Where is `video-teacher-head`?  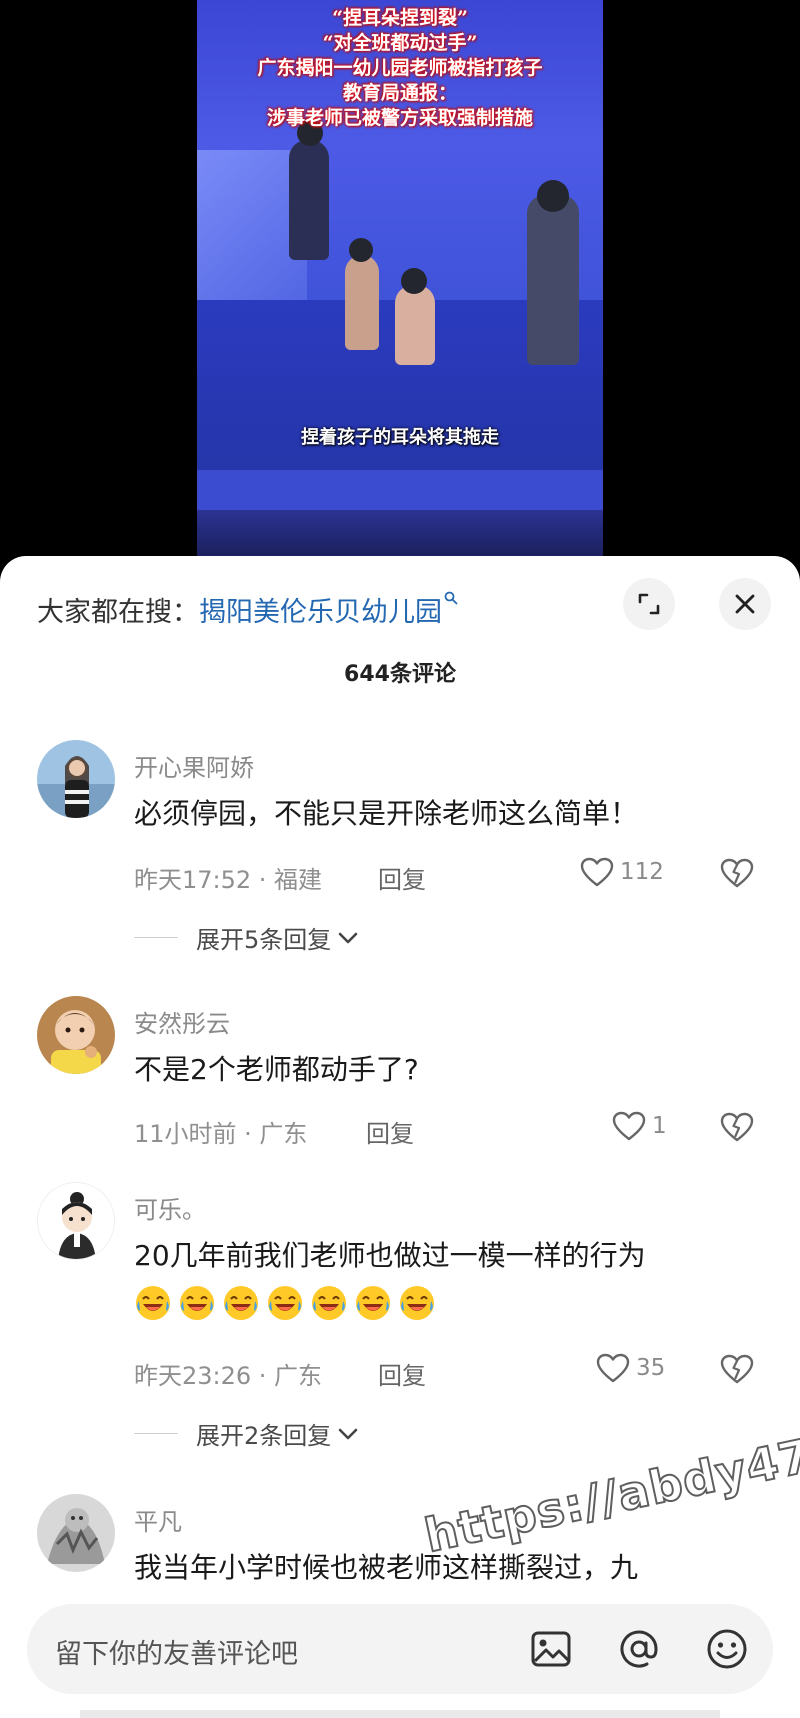
video-teacher-head is located at coordinates (553, 196).